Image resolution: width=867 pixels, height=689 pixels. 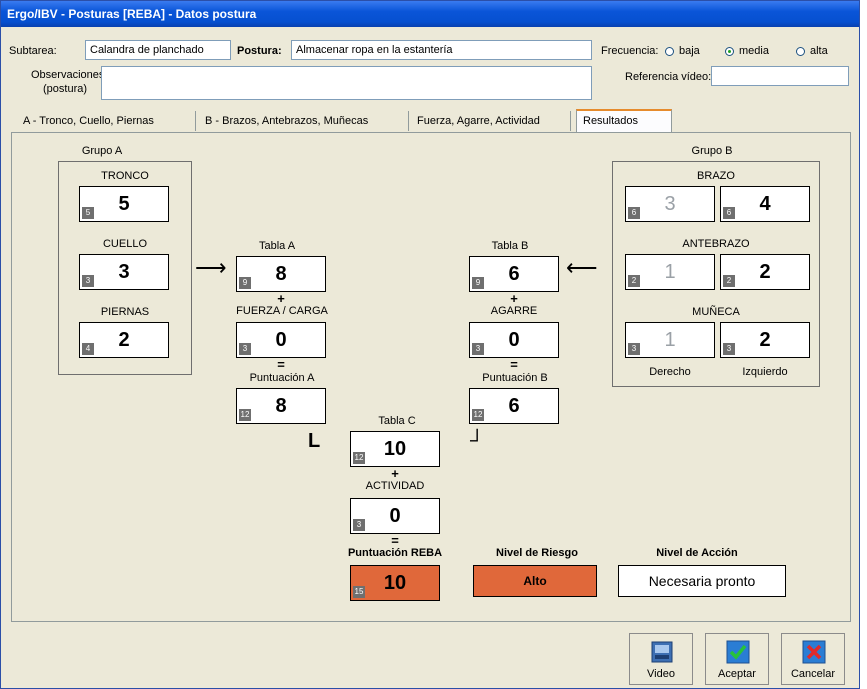 What do you see at coordinates (395, 486) in the screenshot?
I see `actividad-label: ACTIVIDAD` at bounding box center [395, 486].